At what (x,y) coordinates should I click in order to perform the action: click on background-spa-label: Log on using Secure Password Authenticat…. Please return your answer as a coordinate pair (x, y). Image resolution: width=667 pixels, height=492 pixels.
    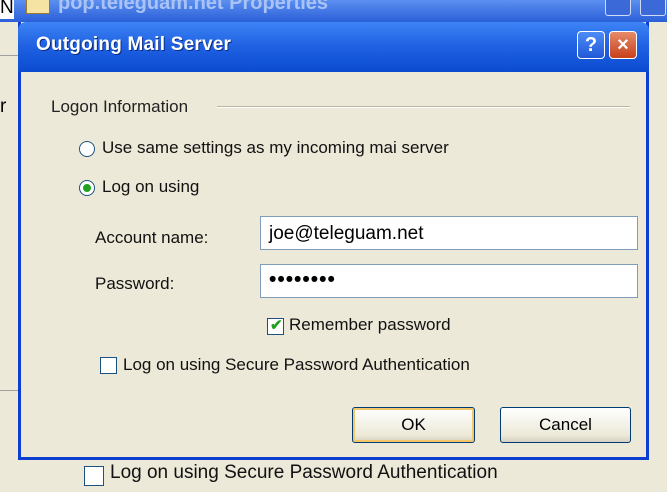
    Looking at the image, I should click on (304, 472).